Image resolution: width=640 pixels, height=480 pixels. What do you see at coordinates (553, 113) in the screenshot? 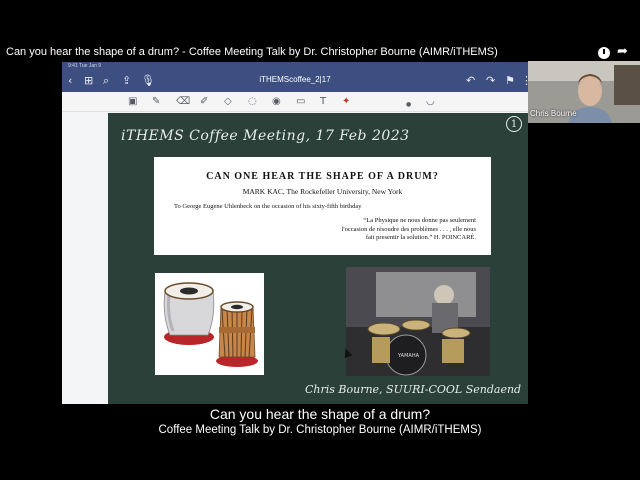
I see `participant-name: Chris Bourne` at bounding box center [553, 113].